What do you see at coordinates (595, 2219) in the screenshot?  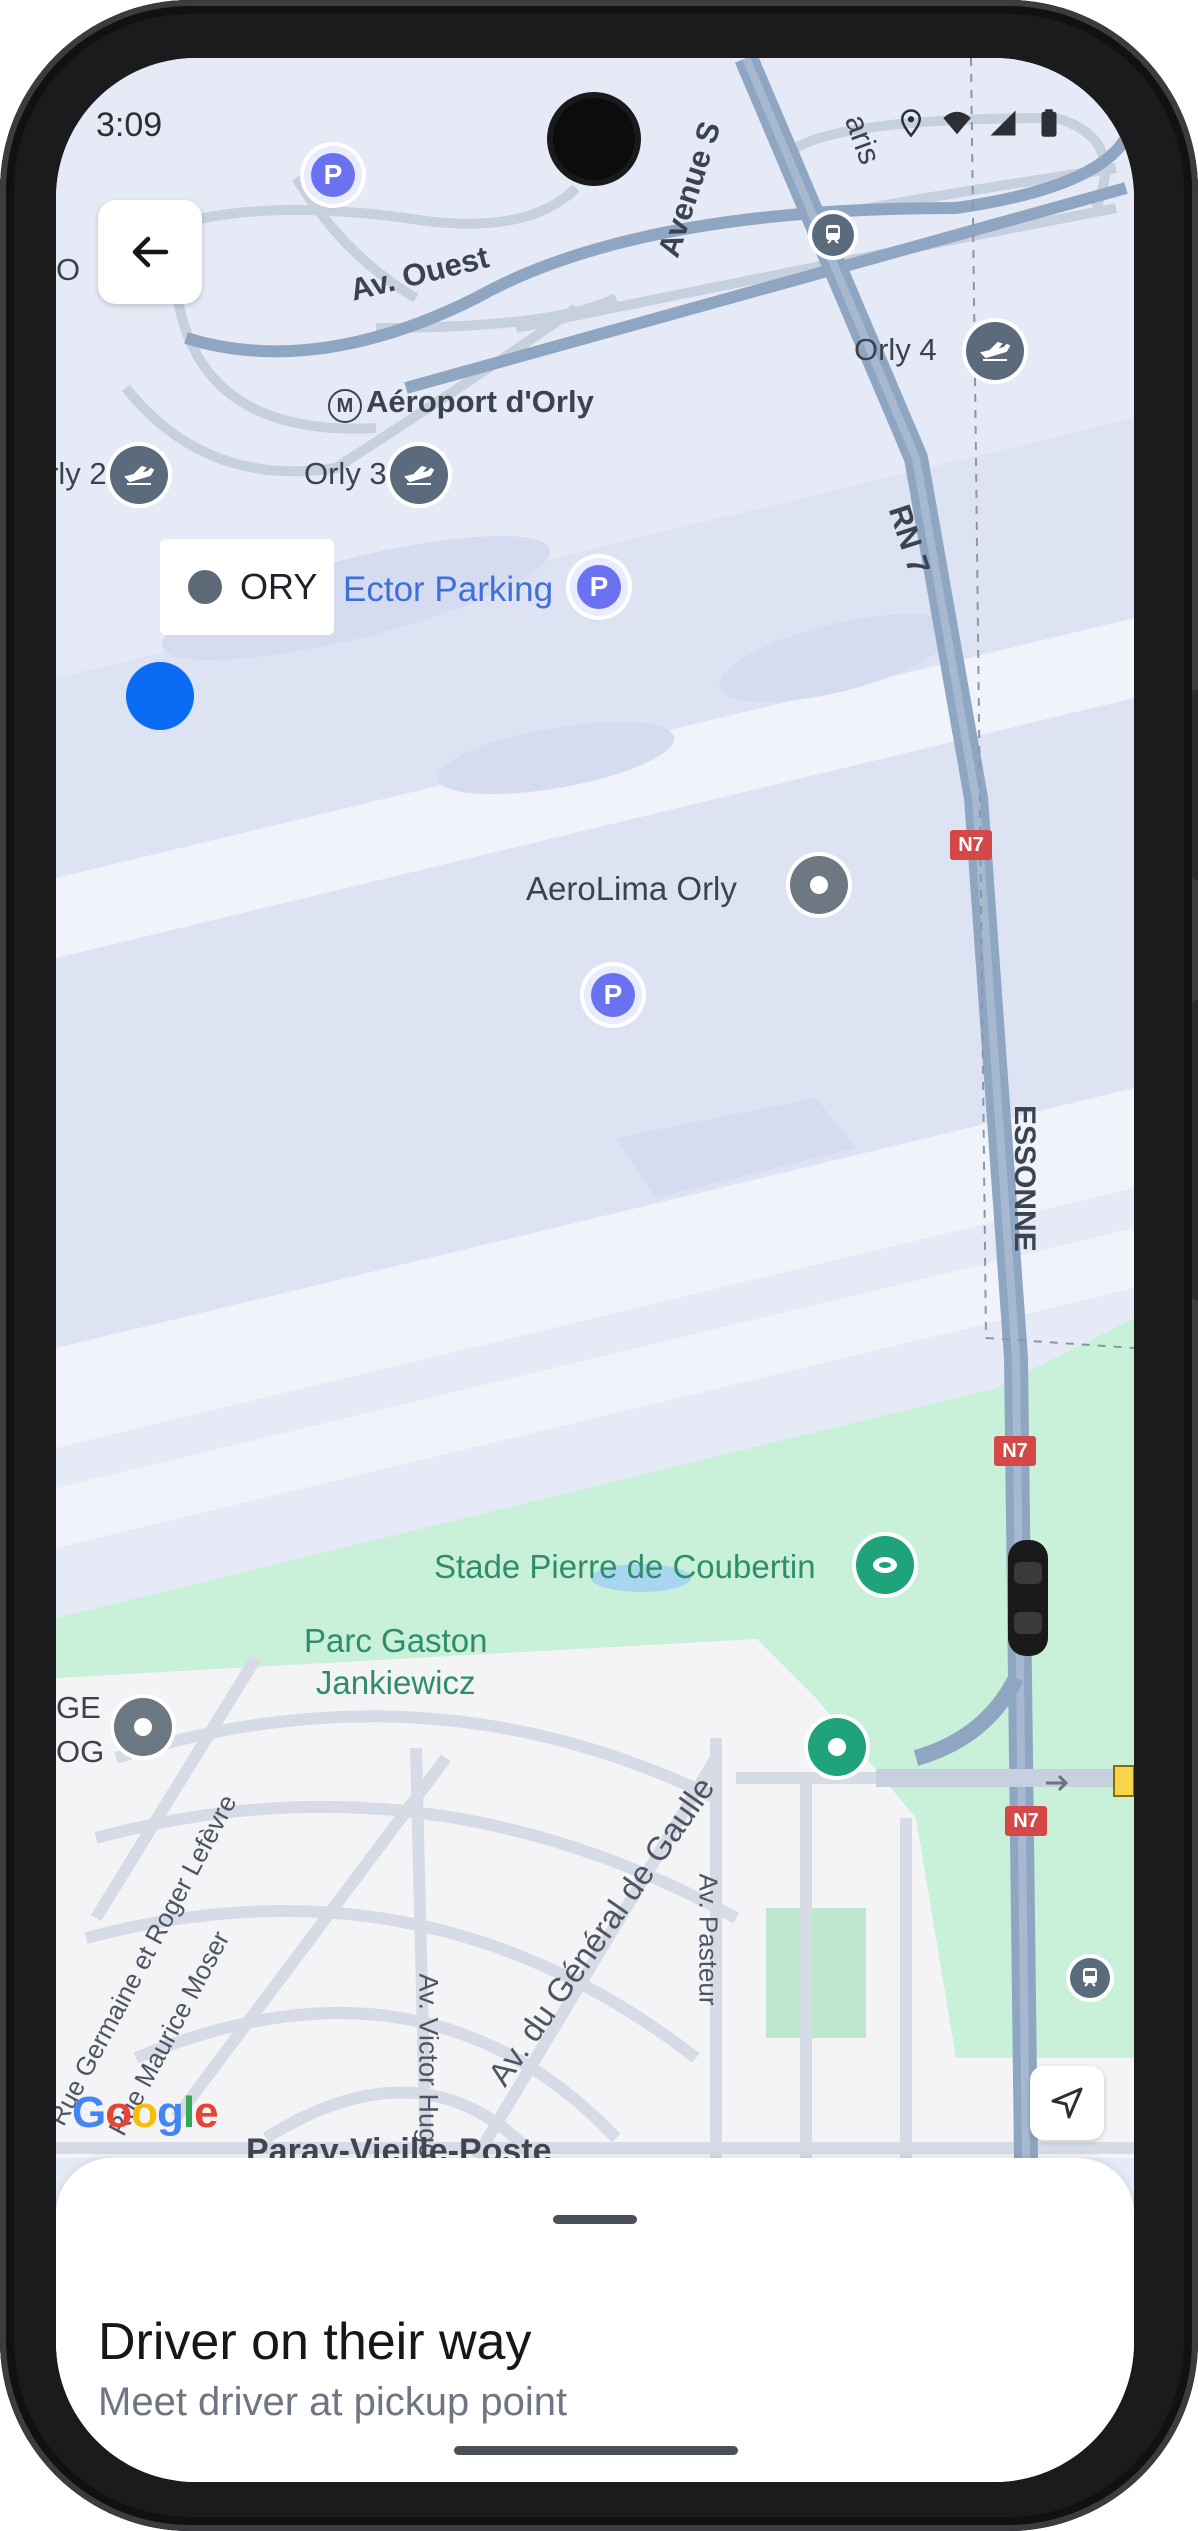 I see `sheet-drag-handle` at bounding box center [595, 2219].